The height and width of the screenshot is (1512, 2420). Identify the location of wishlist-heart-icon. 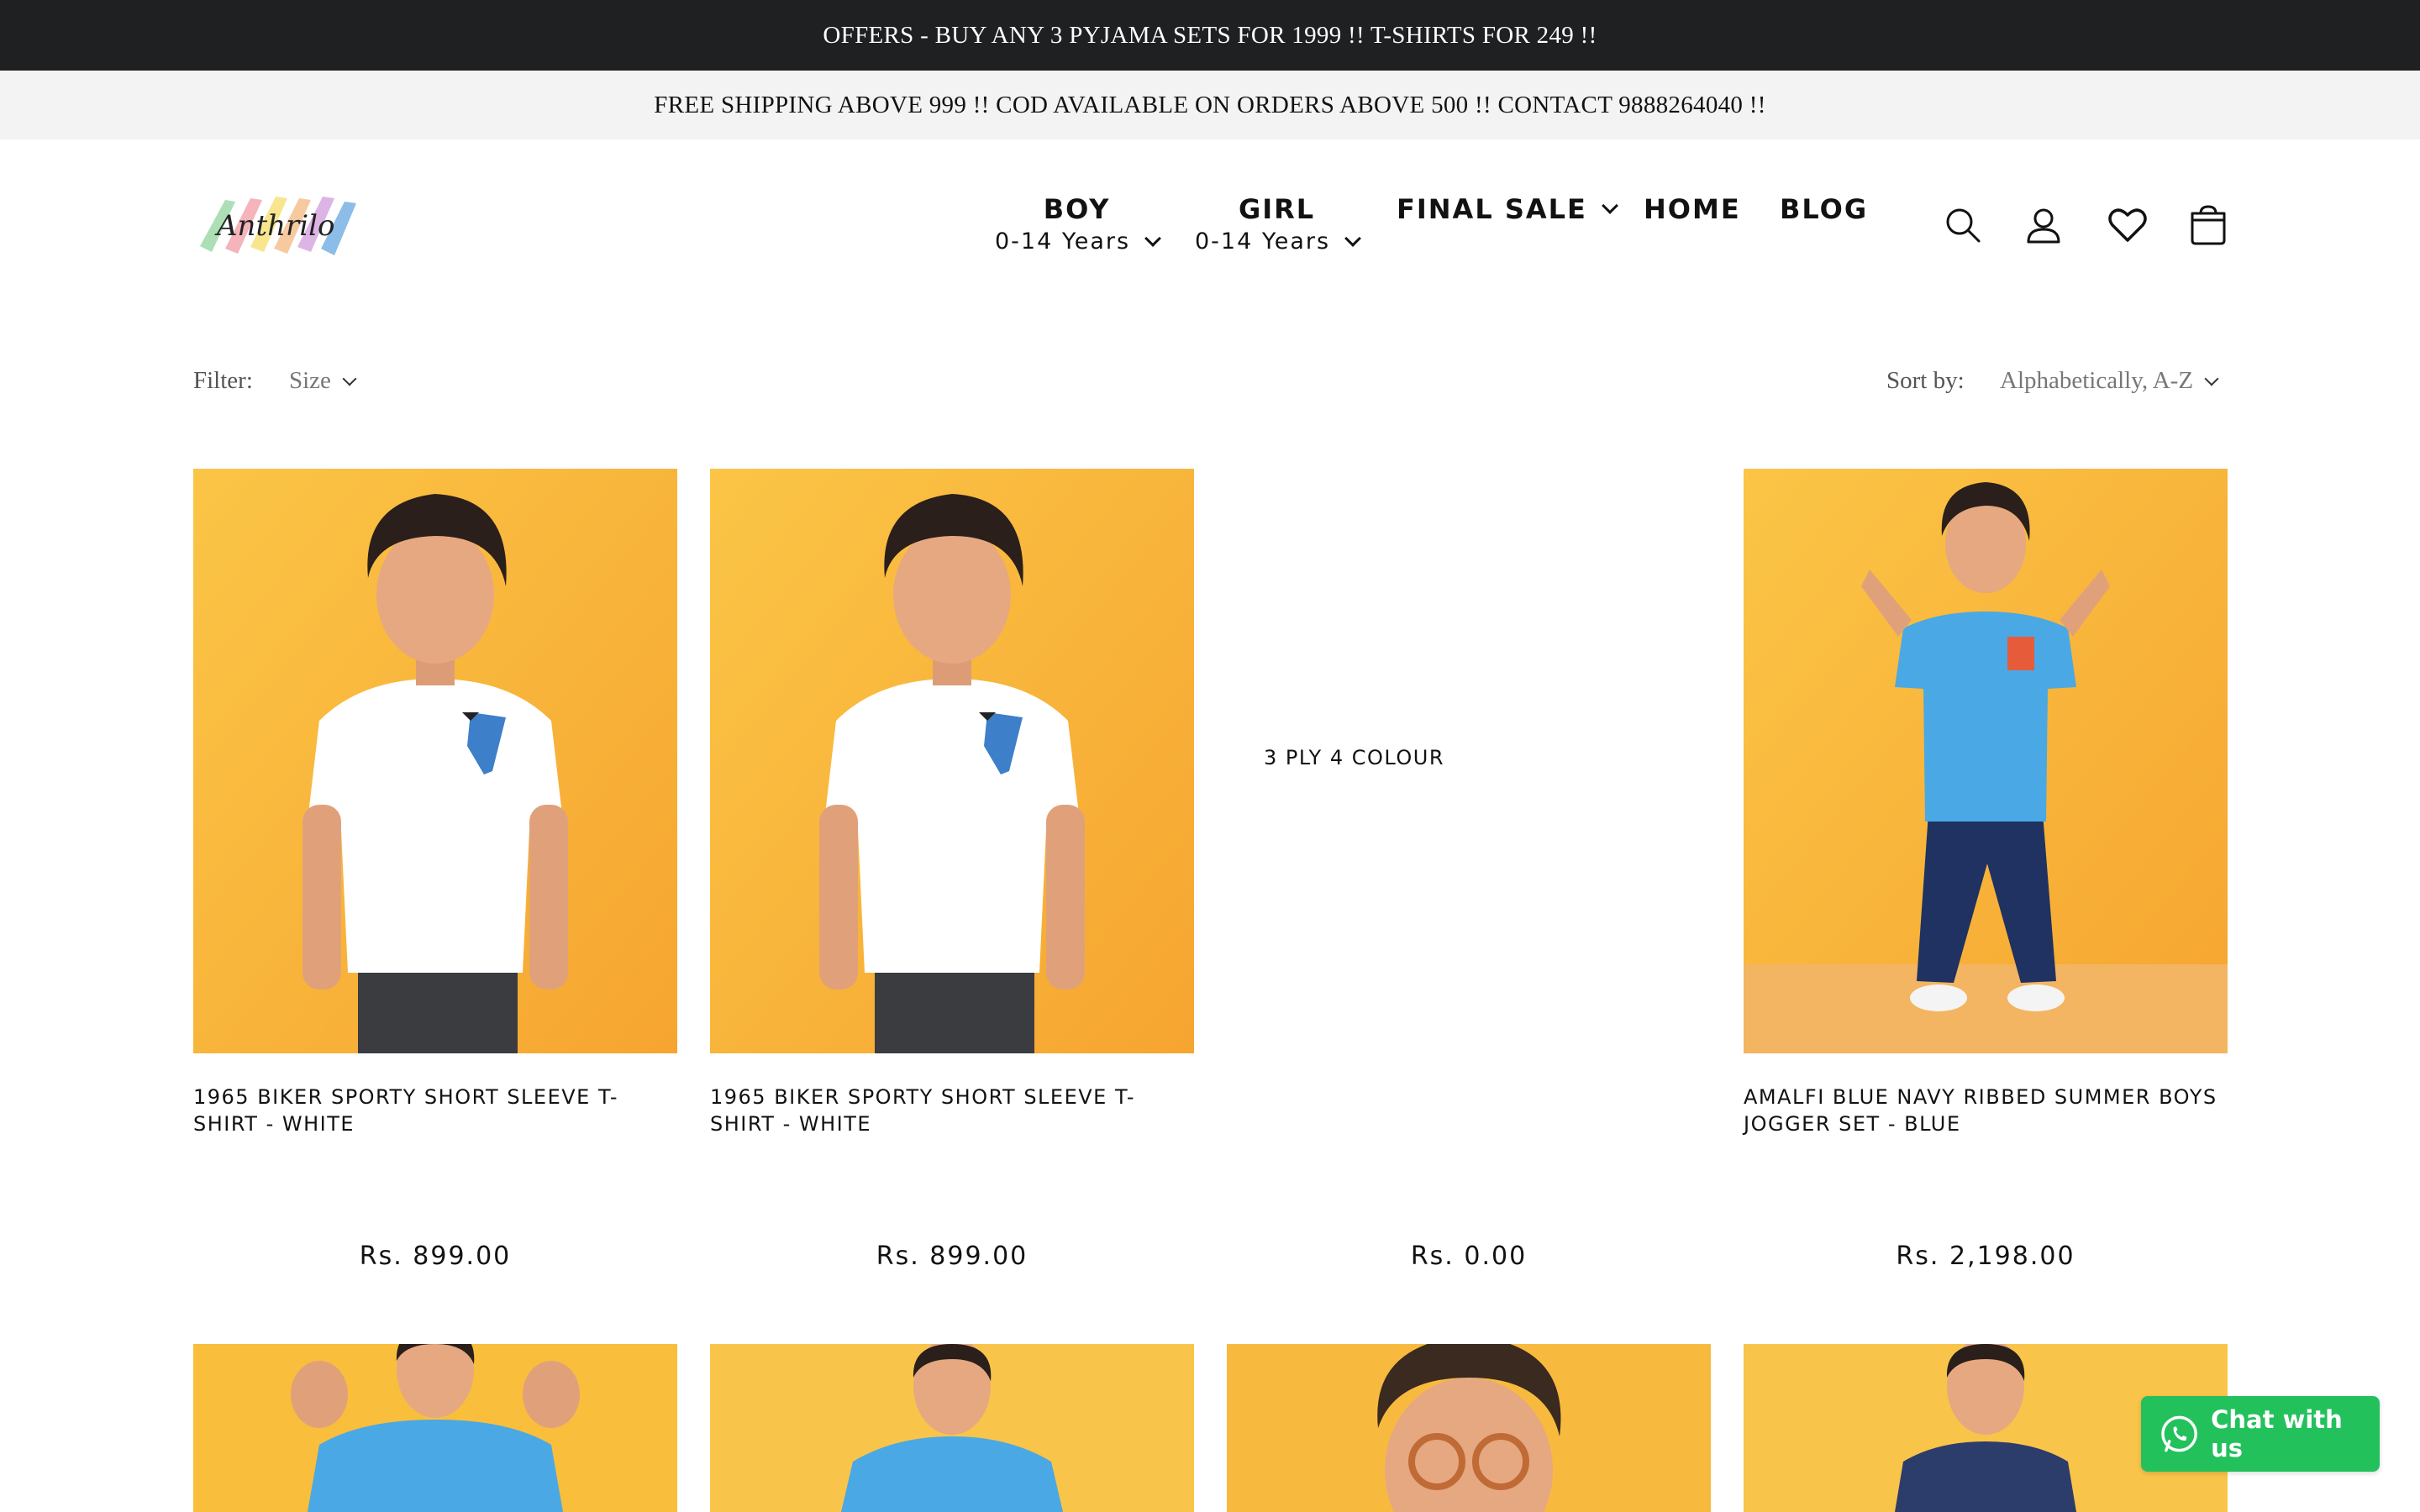
(2127, 225).